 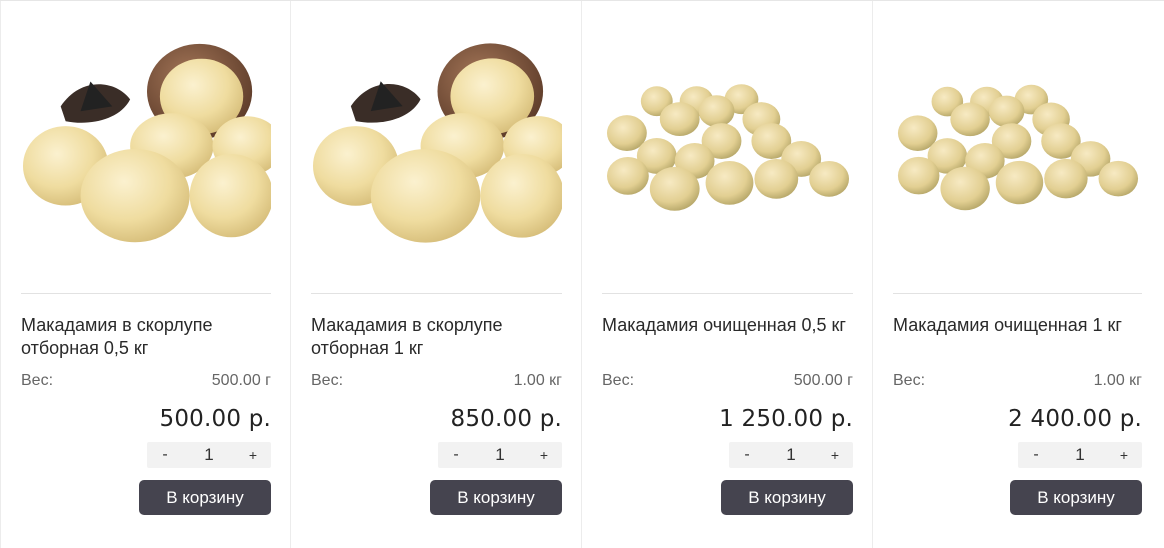 What do you see at coordinates (1017, 337) in the screenshot?
I see `product-title: Макадамия очищенная 1 кг` at bounding box center [1017, 337].